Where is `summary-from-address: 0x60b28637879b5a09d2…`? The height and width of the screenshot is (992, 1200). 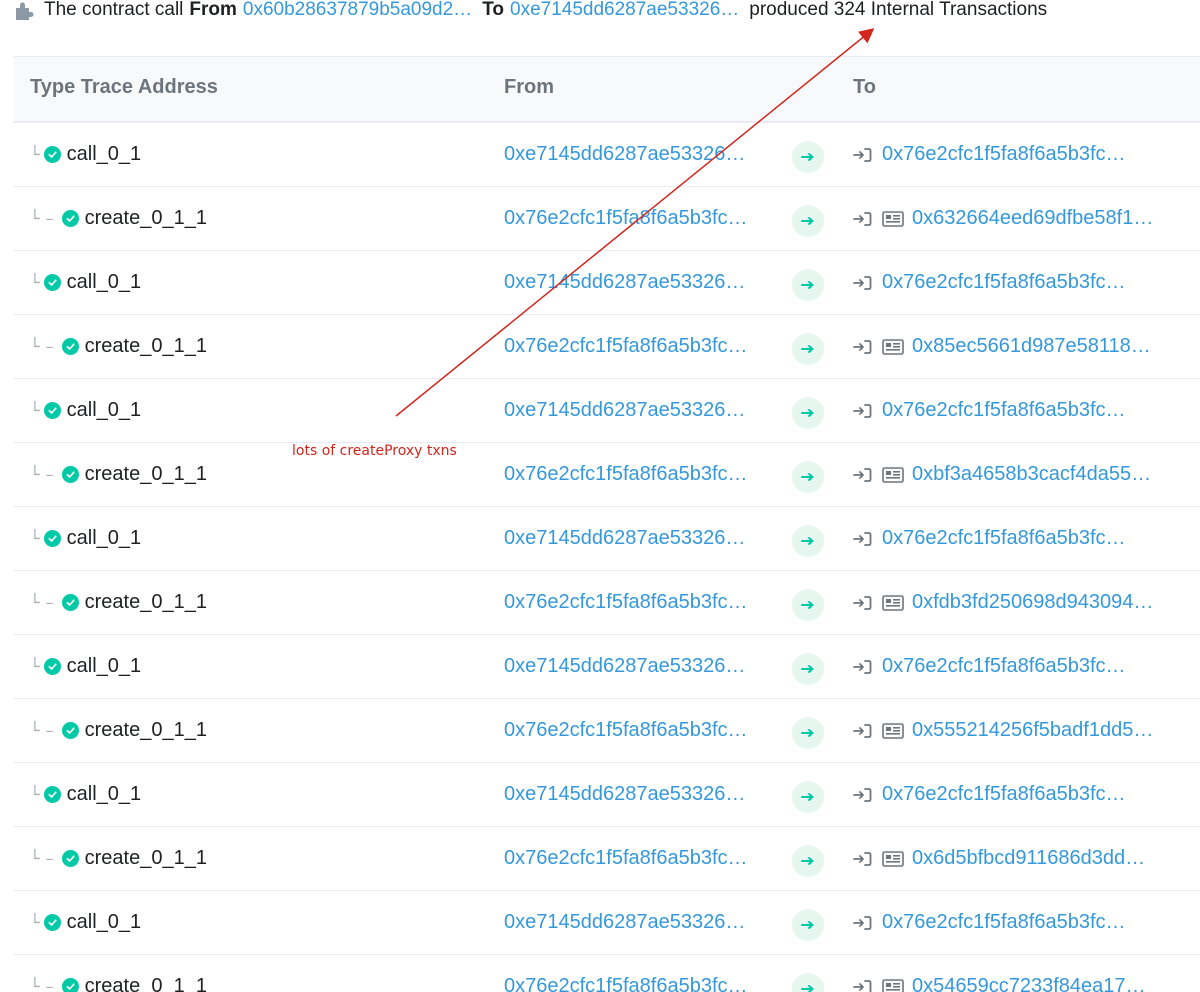
summary-from-address: 0x60b28637879b5a09d2… is located at coordinates (357, 10).